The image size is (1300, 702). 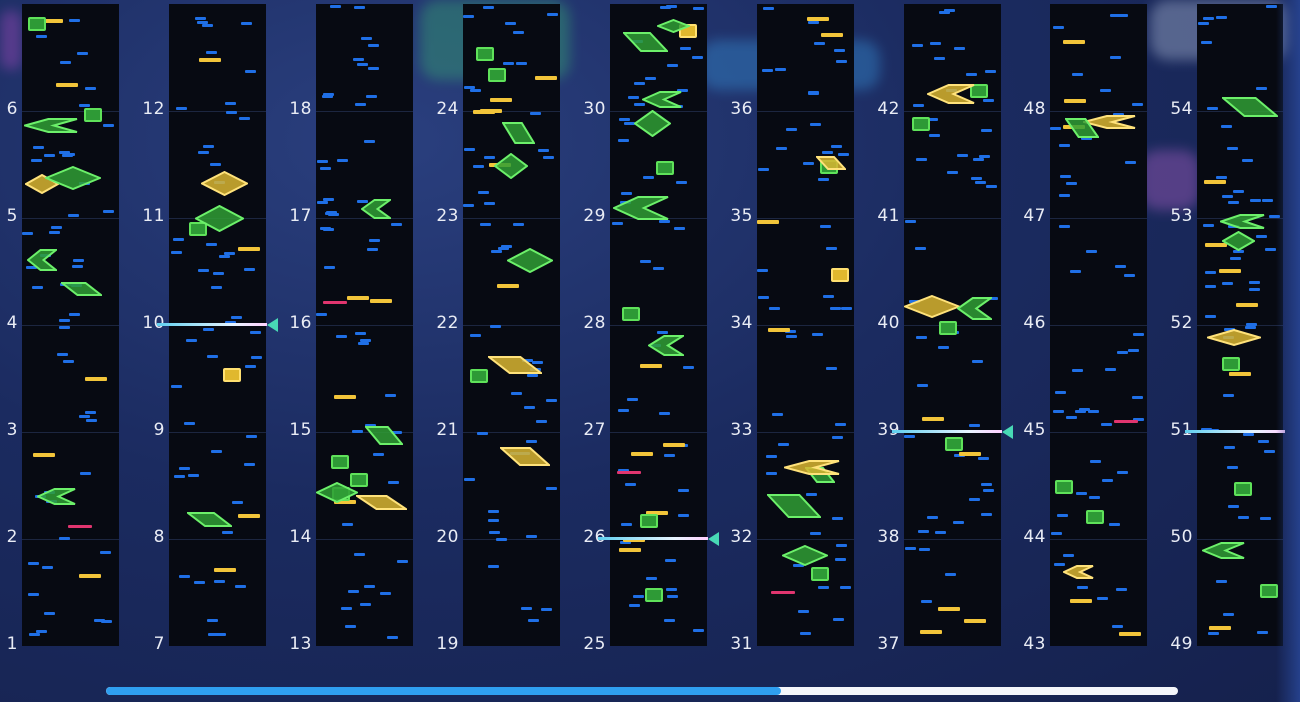 What do you see at coordinates (594, 644) in the screenshot?
I see `bar-number: 25` at bounding box center [594, 644].